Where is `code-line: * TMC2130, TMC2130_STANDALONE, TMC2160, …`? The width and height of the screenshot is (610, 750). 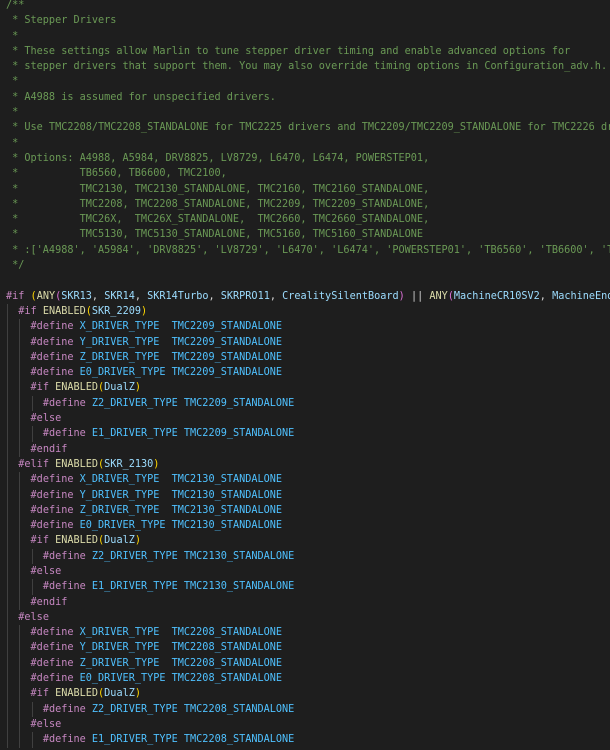 code-line: * TMC2130, TMC2130_STANDALONE, TMC2160, … is located at coordinates (308, 189).